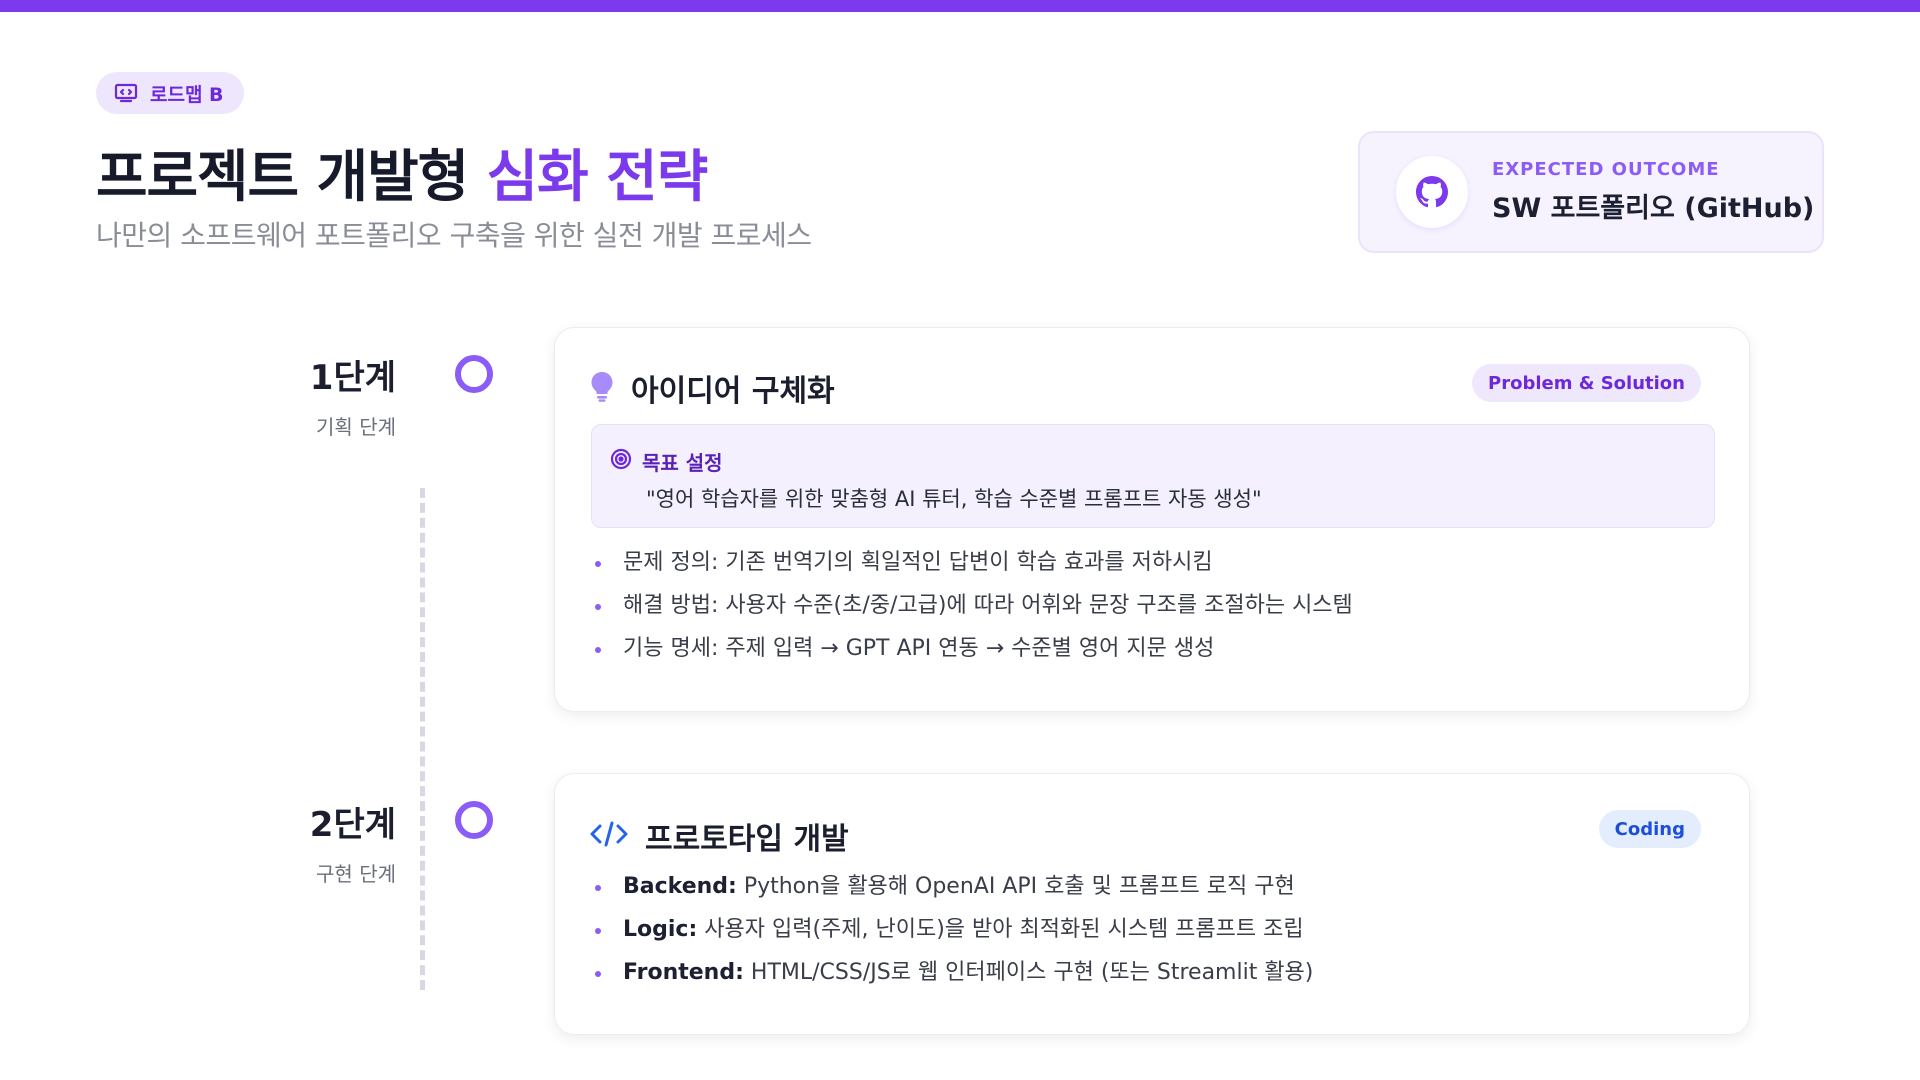 Image resolution: width=1920 pixels, height=1080 pixels. What do you see at coordinates (1586, 383) in the screenshot?
I see `step-1-tag: Problem & Solution` at bounding box center [1586, 383].